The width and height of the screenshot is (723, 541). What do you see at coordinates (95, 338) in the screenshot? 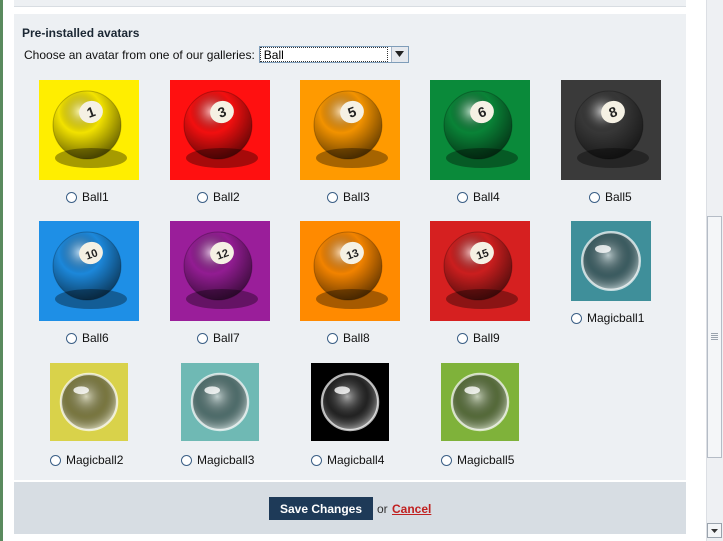
I see `avatar-label: Ball6` at bounding box center [95, 338].